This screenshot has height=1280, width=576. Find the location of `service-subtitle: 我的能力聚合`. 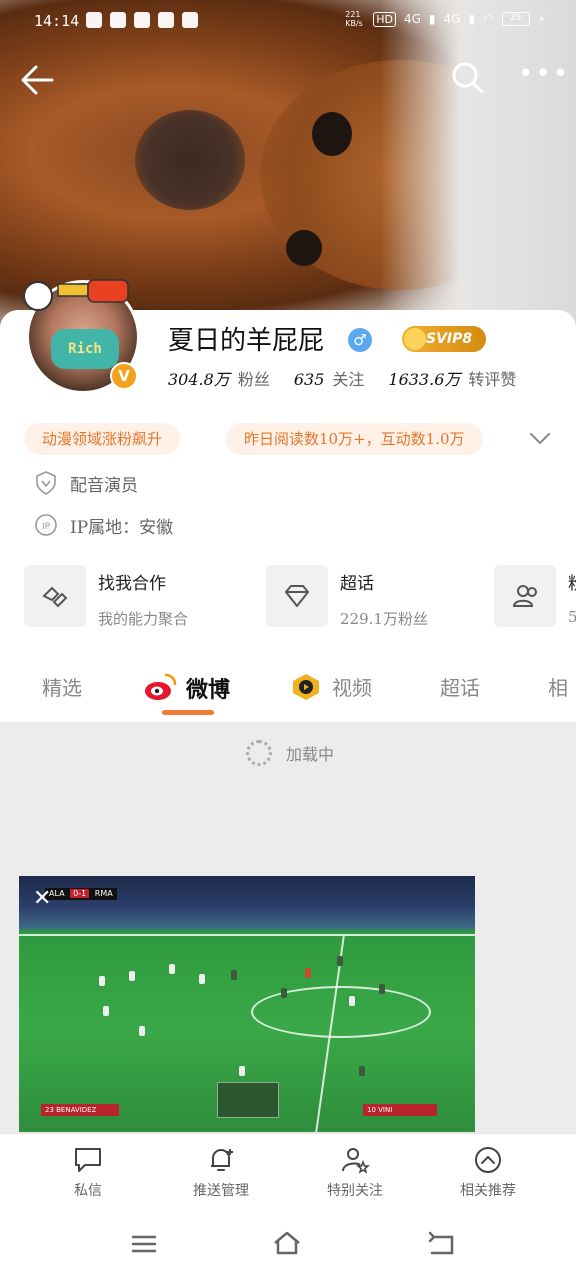

service-subtitle: 我的能力聚合 is located at coordinates (143, 619).